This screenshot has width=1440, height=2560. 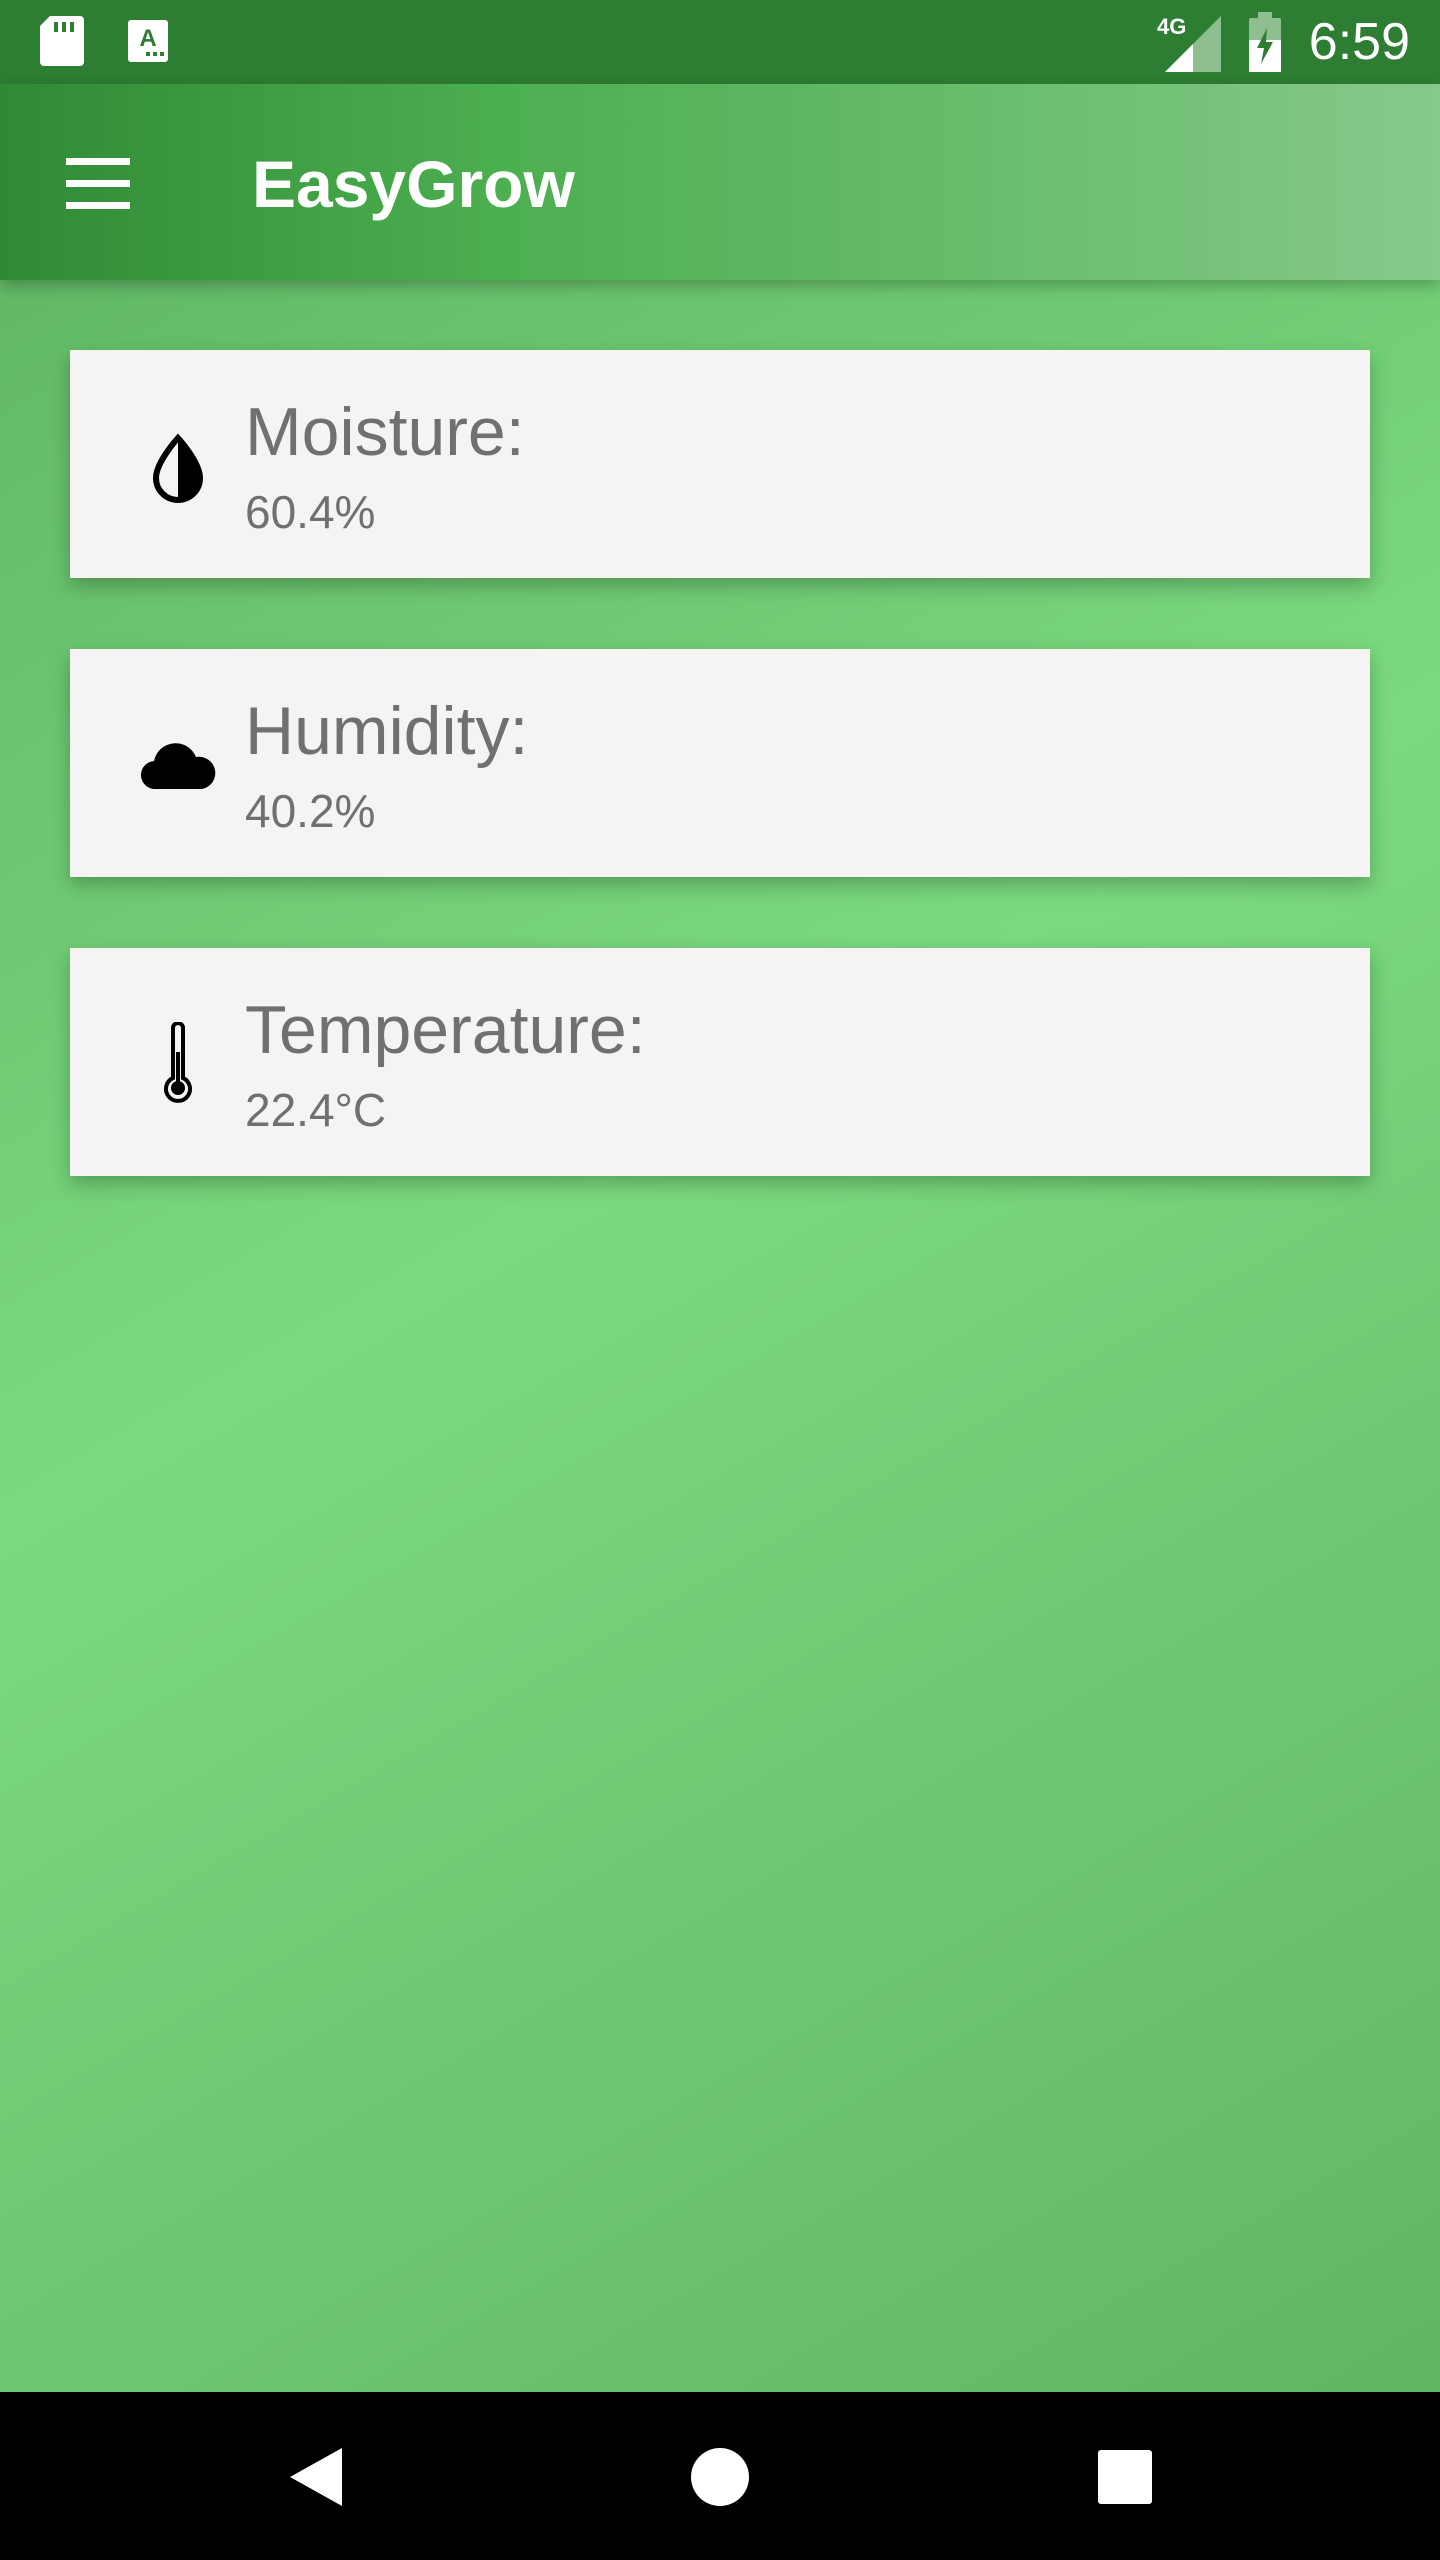 I want to click on temperature-value: 22.4°C, so click(x=316, y=1110).